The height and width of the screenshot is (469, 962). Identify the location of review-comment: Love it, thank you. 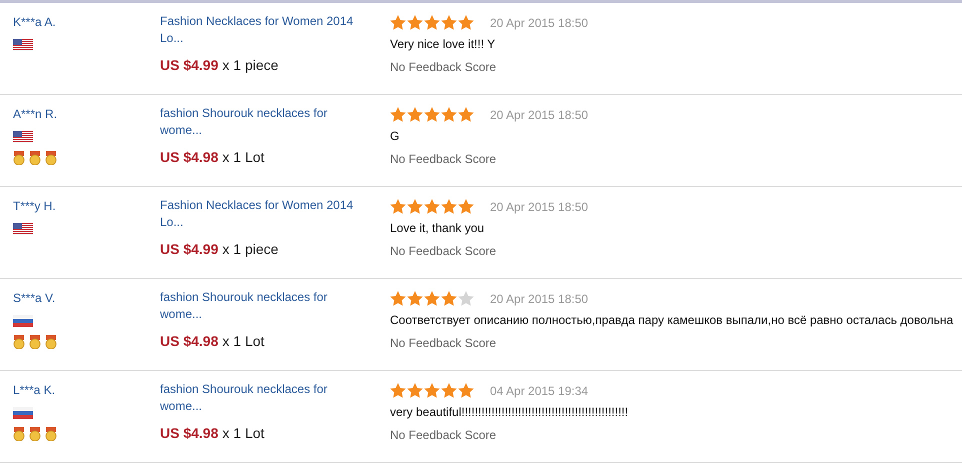
(437, 228).